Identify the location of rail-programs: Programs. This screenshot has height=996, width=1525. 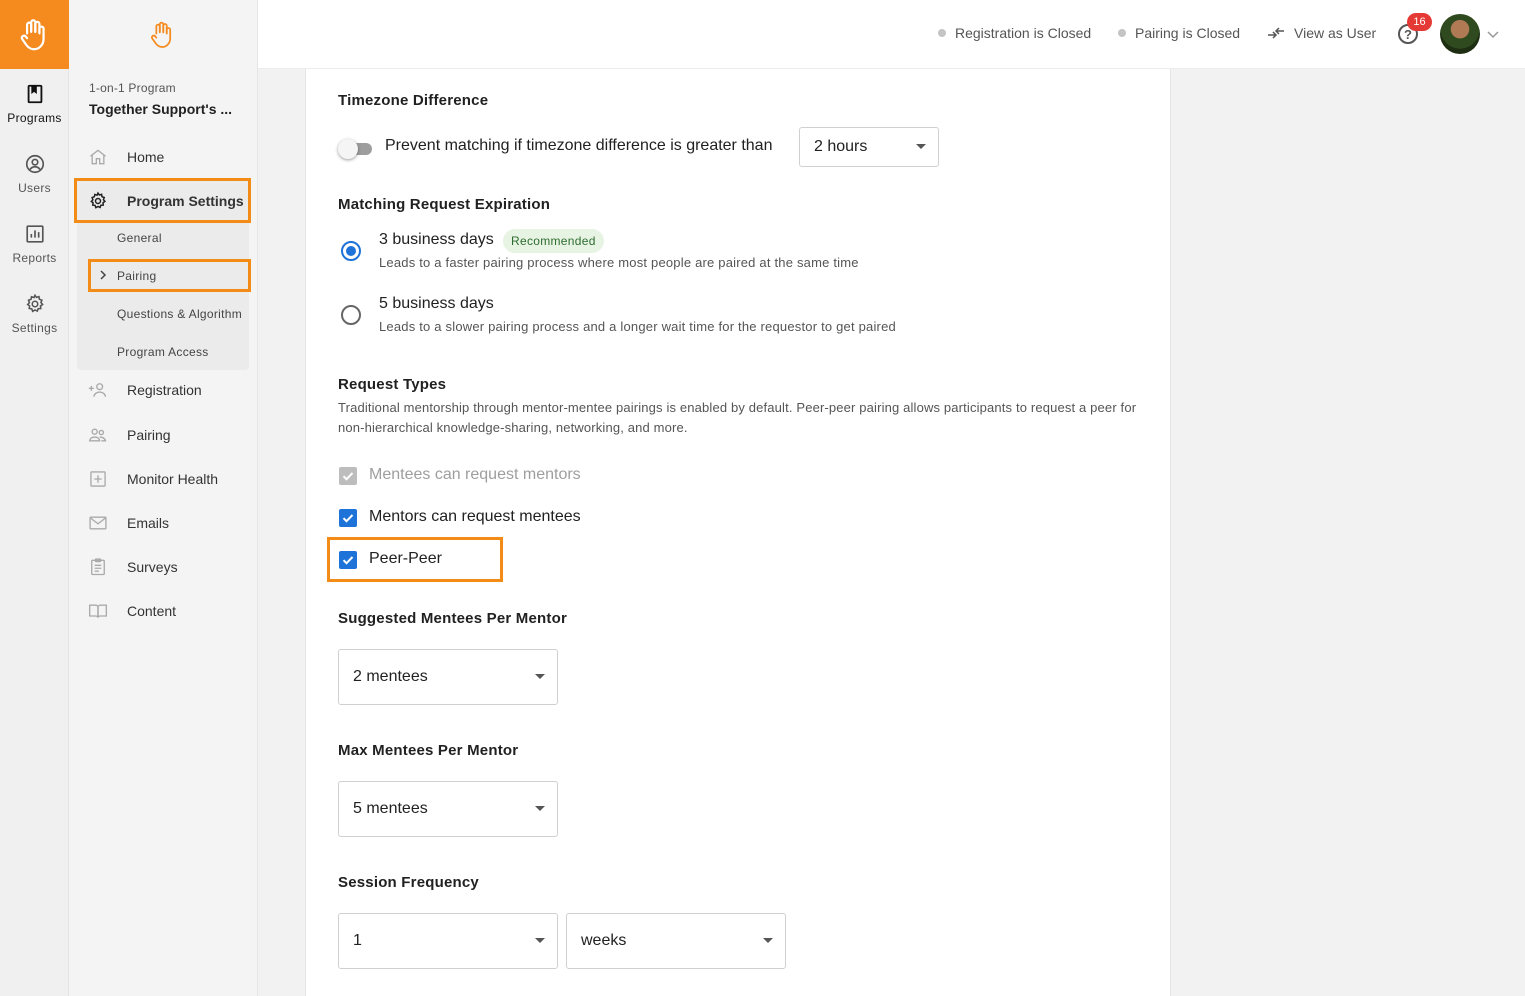
(34, 104).